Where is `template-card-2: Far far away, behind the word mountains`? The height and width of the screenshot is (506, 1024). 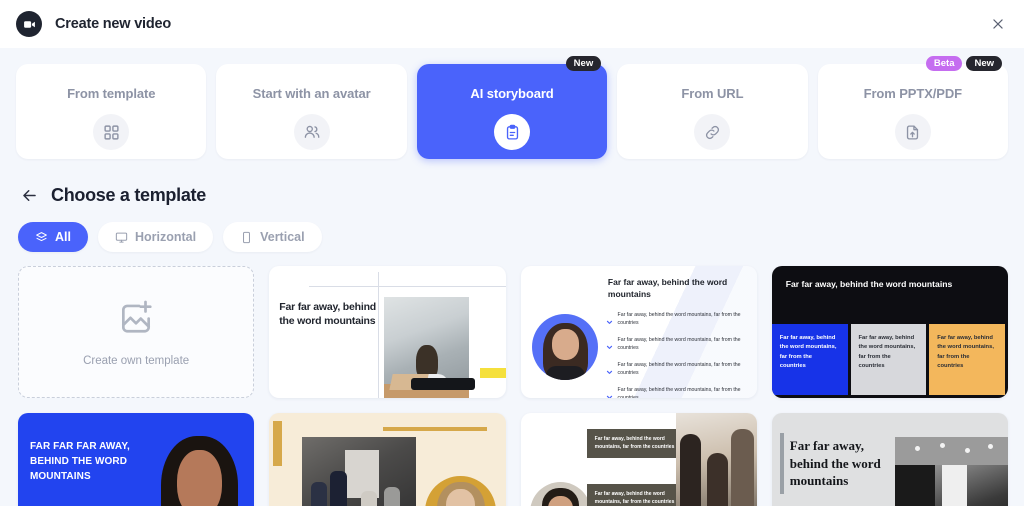 template-card-2: Far far away, behind the word mountains is located at coordinates (387, 332).